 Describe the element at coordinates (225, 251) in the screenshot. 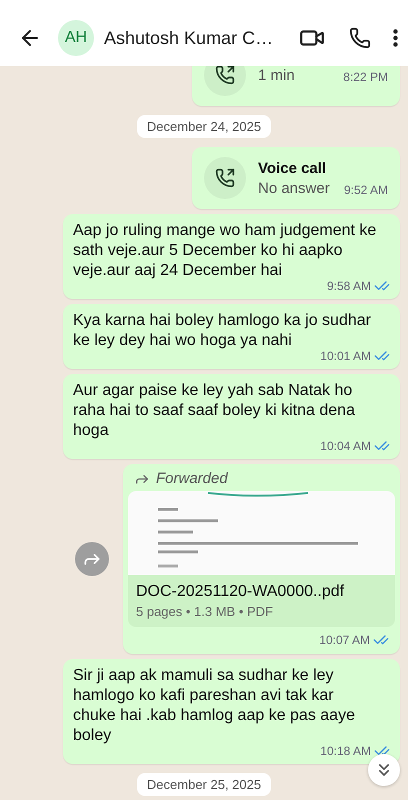

I see `message-text: Aap jo ruling mange wo ham judgement ke sath veje.aur 5 December ko hi aapko veje.aur aaj 24 December hai` at that location.